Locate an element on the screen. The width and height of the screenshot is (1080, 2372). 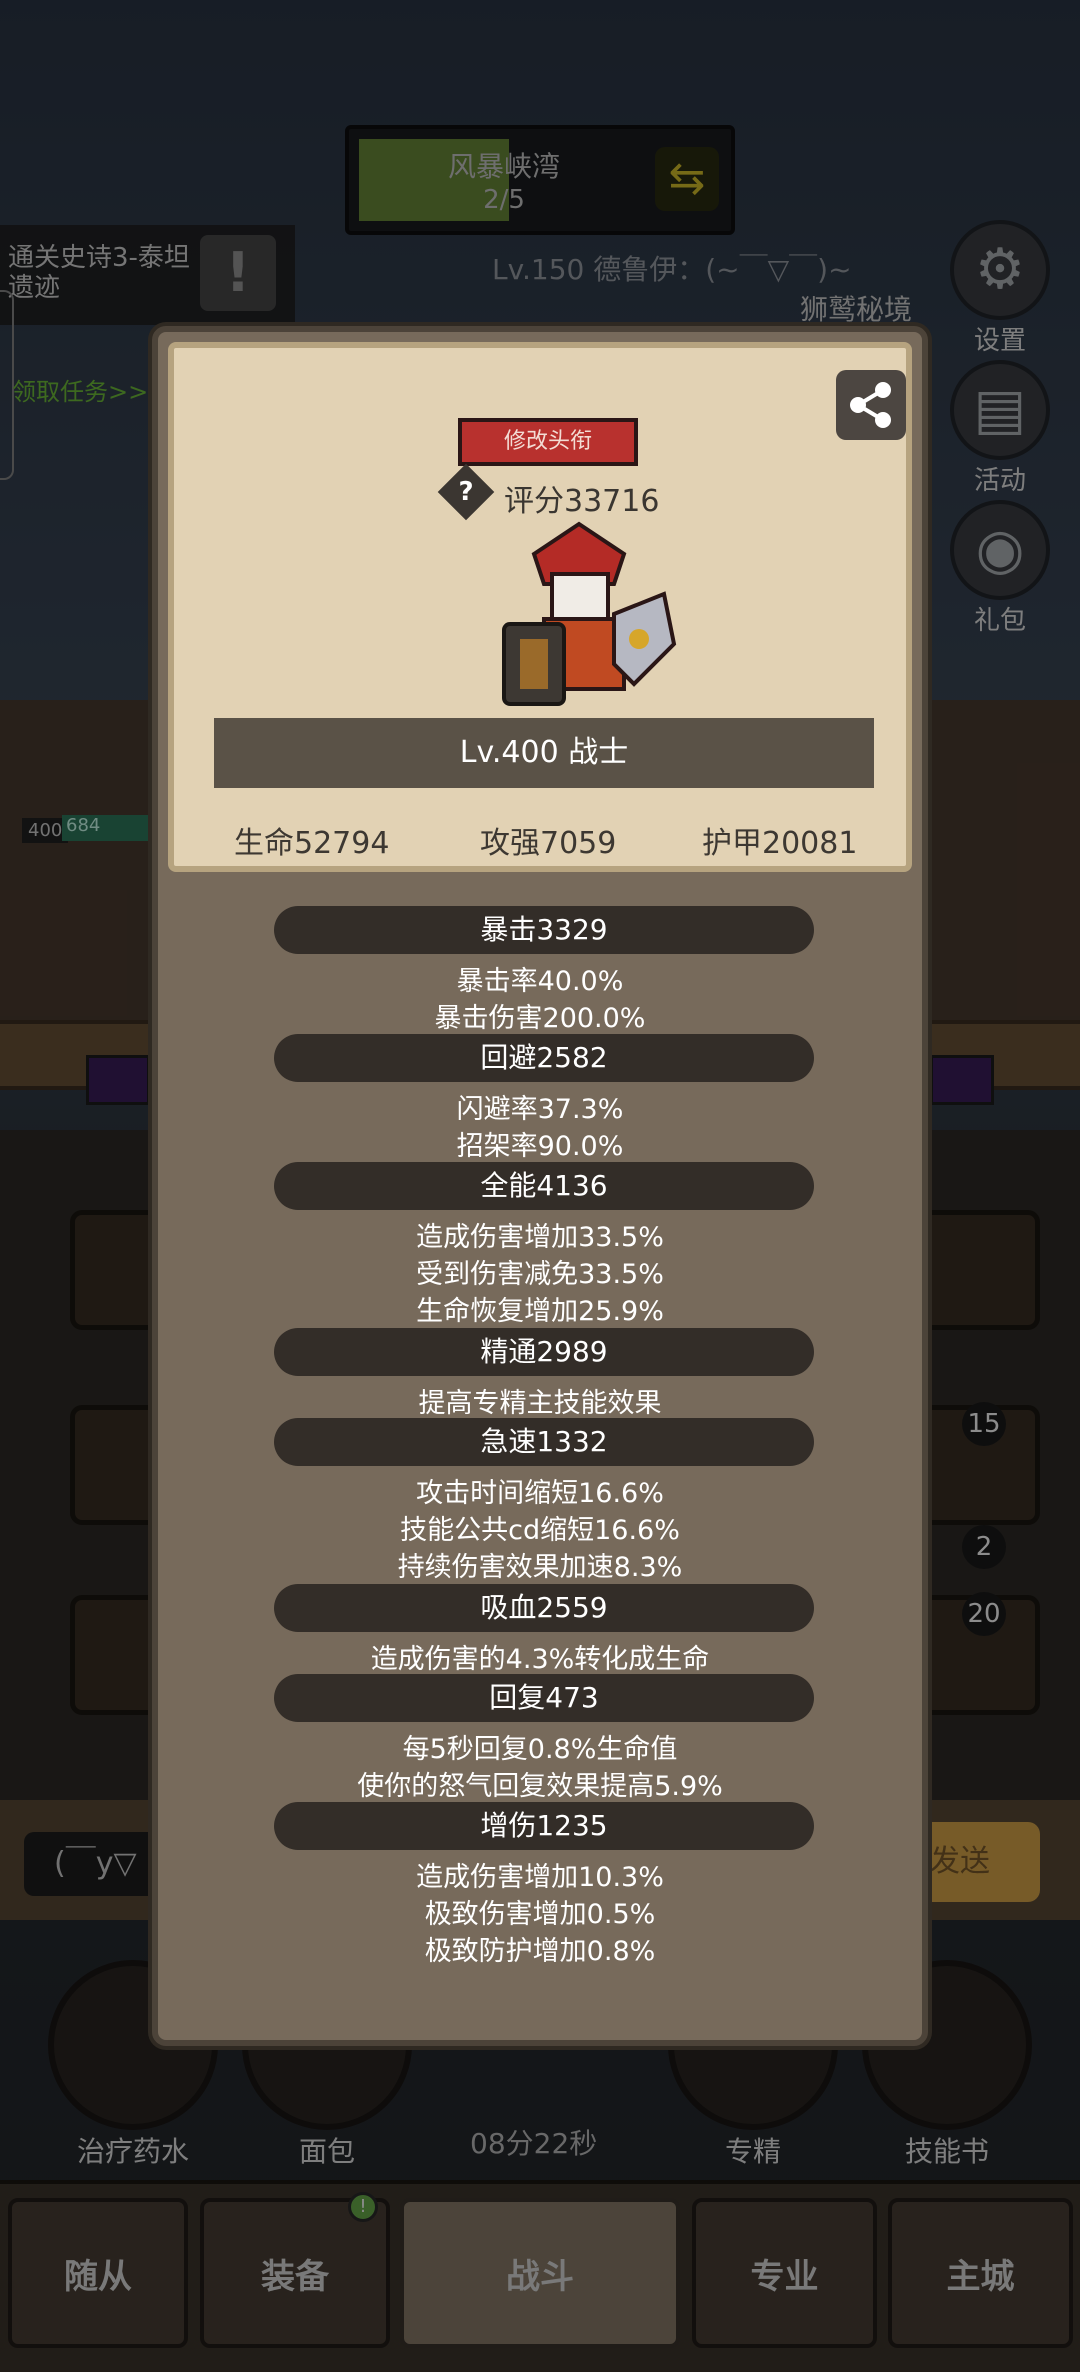
stat-line: 持续伤害效果加速8.3% is located at coordinates (540, 1567).